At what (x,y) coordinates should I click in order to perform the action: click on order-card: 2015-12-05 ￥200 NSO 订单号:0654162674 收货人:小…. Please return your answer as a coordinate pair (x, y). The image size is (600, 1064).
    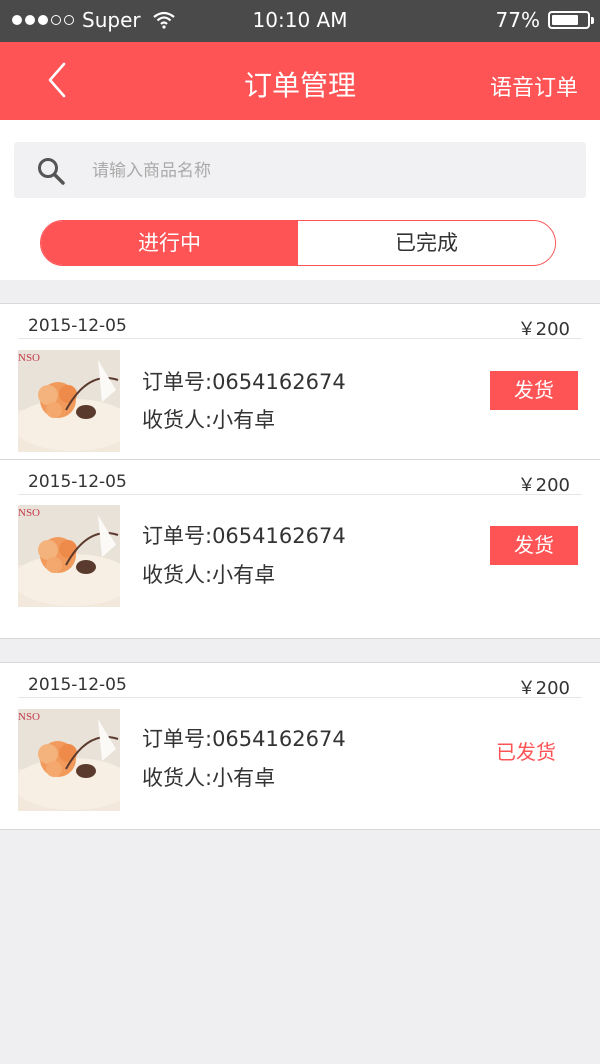
    Looking at the image, I should click on (300, 382).